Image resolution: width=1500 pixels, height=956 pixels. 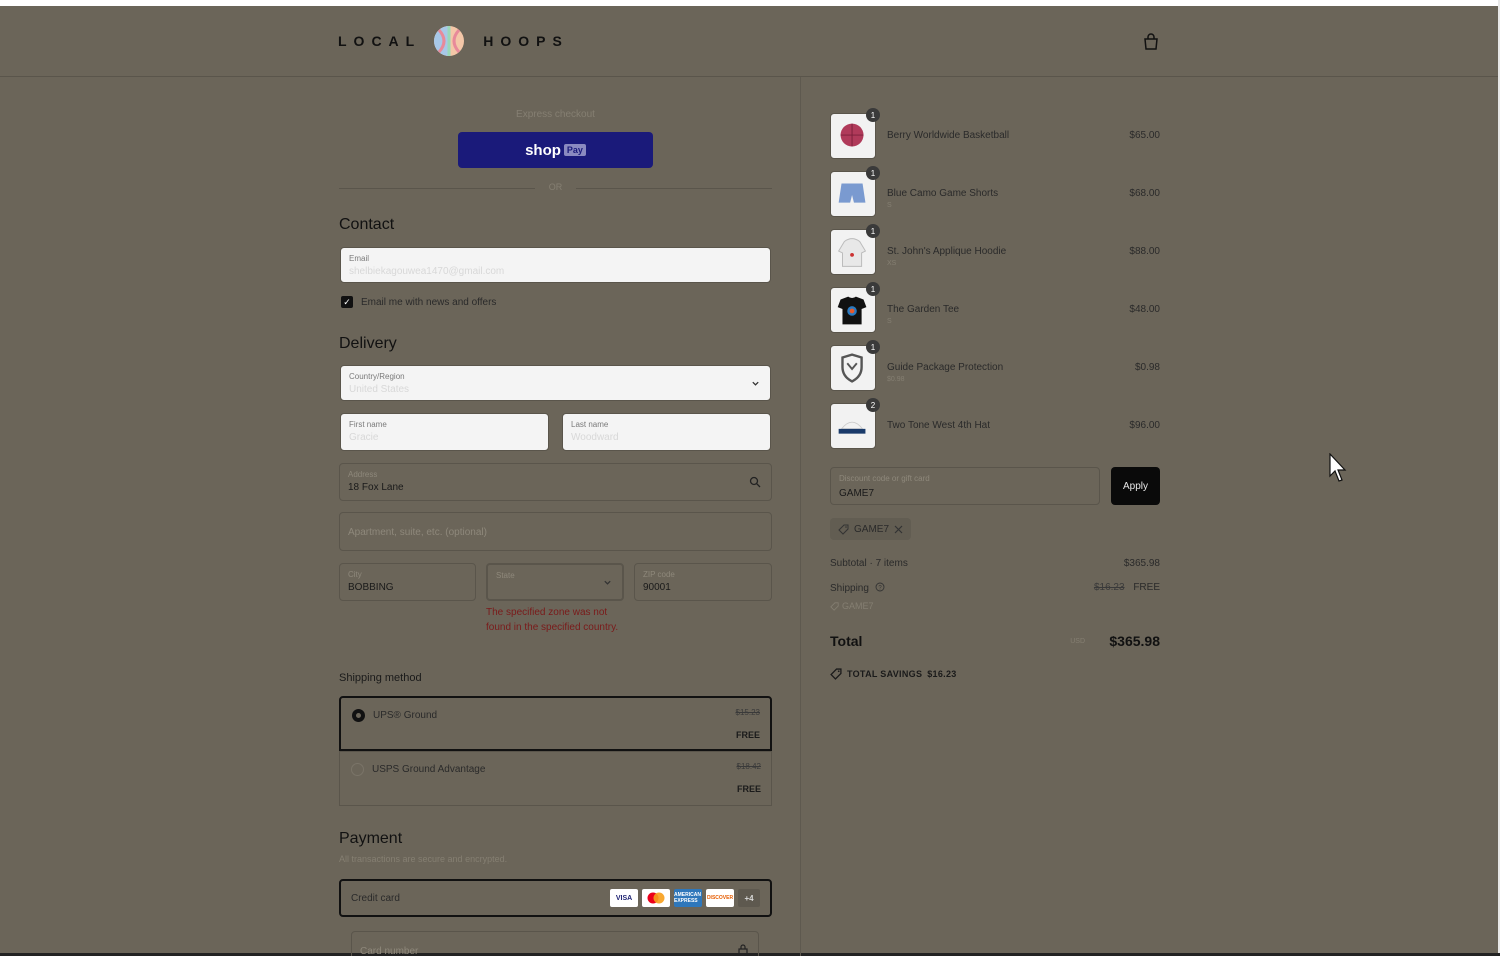 What do you see at coordinates (666, 432) in the screenshot?
I see `last-name-field: Last name Woodward` at bounding box center [666, 432].